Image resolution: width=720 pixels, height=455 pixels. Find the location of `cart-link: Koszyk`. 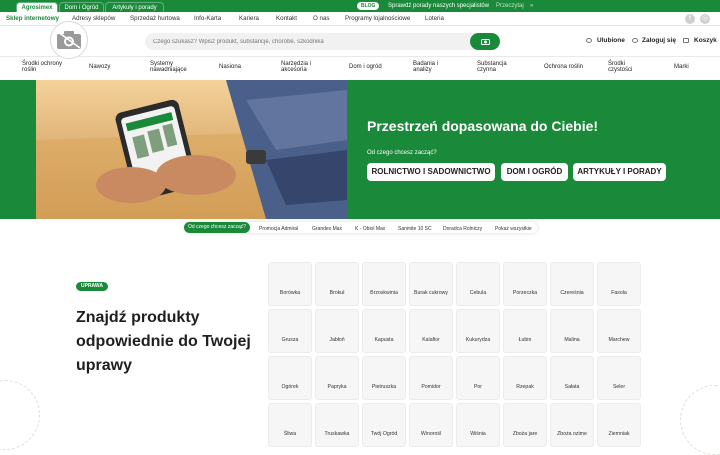

cart-link: Koszyk is located at coordinates (705, 40).